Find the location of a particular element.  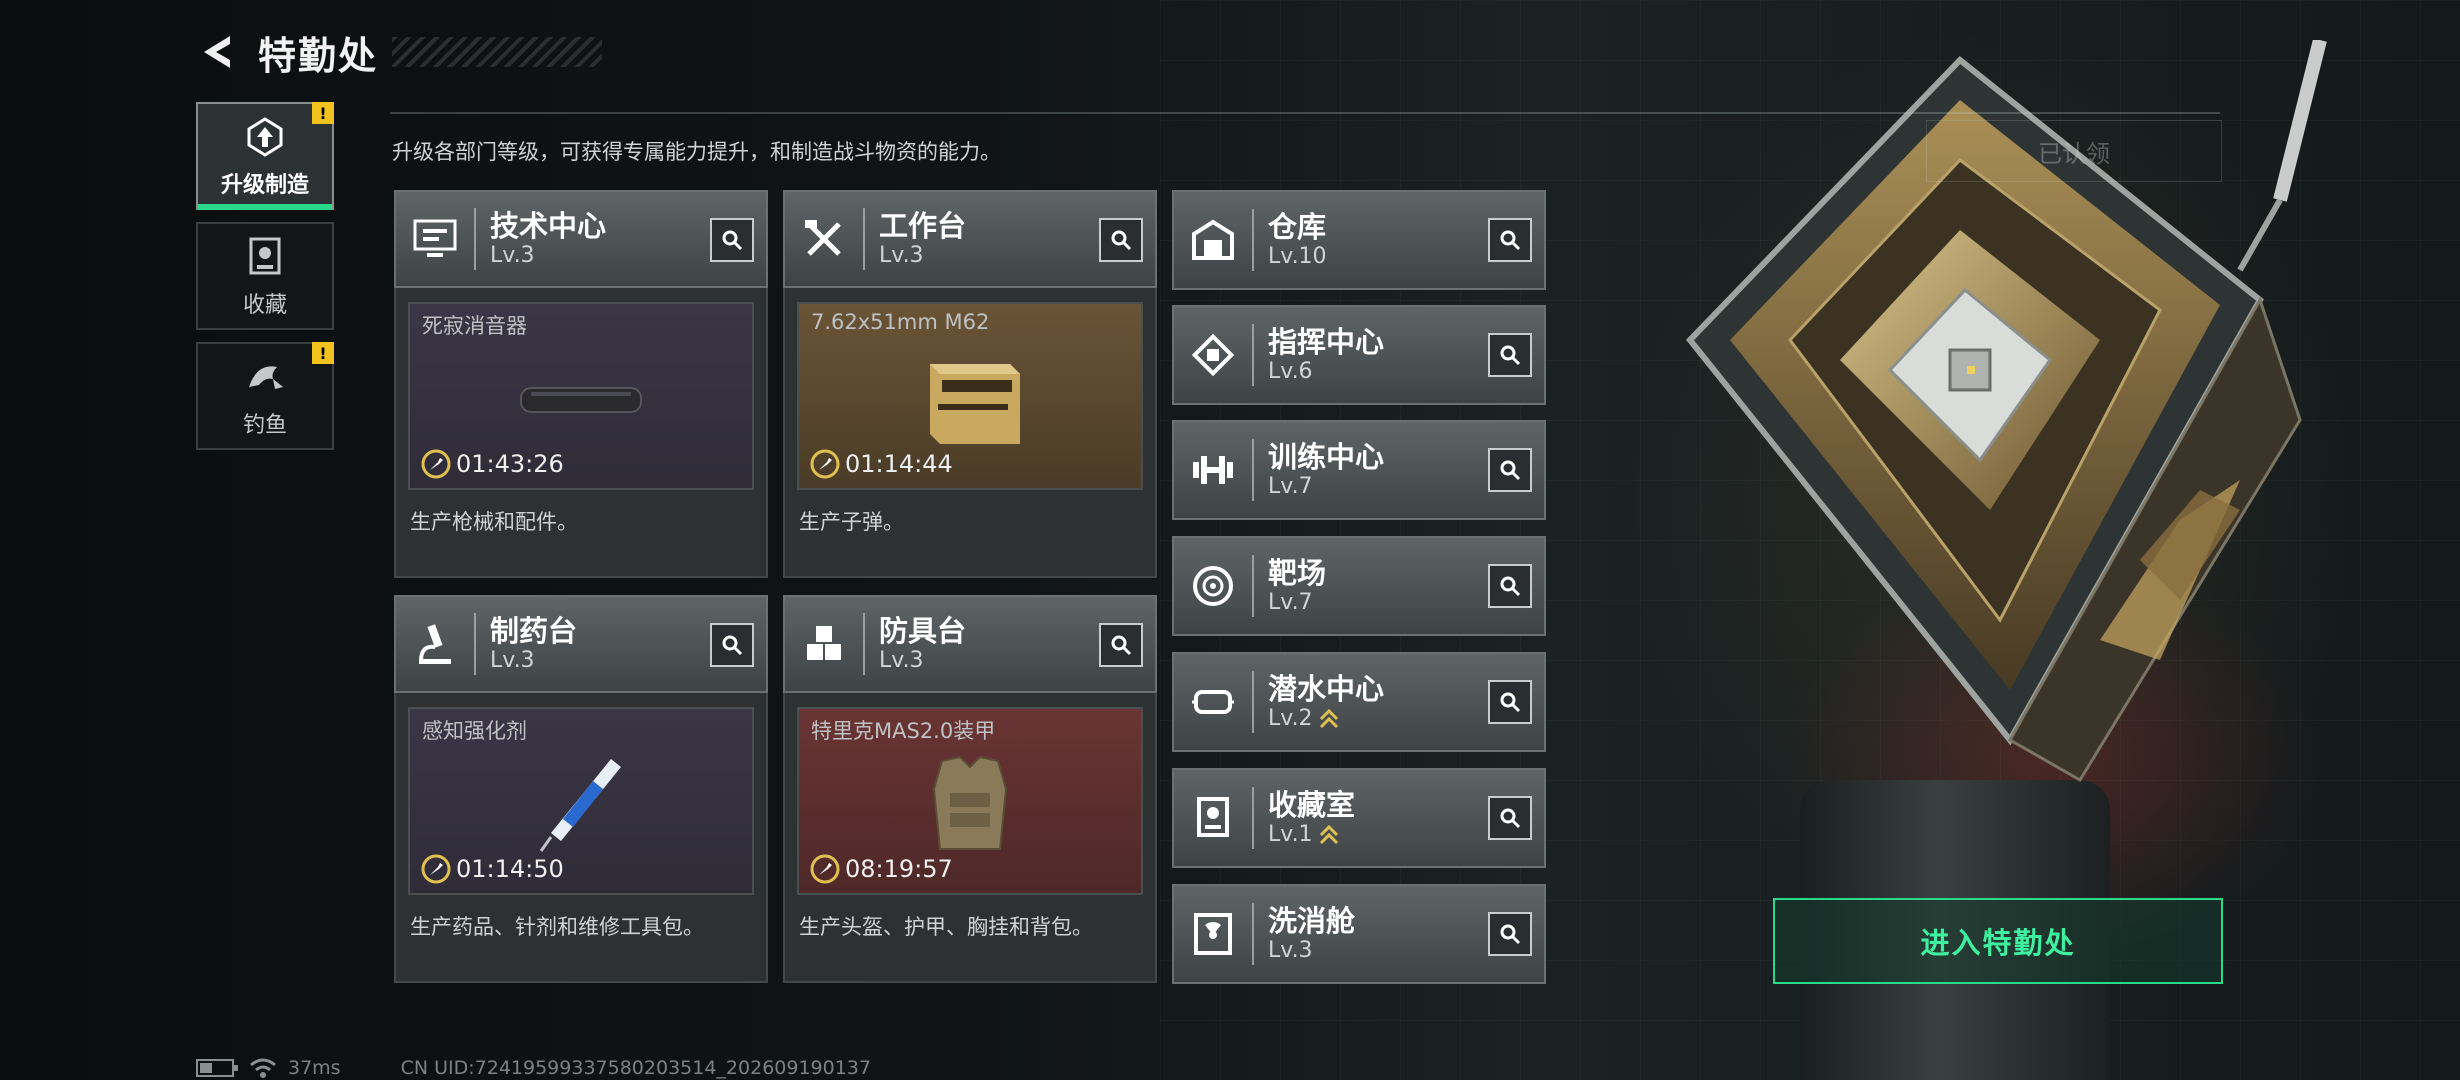

timer-text: 01:14:44 is located at coordinates (899, 464).